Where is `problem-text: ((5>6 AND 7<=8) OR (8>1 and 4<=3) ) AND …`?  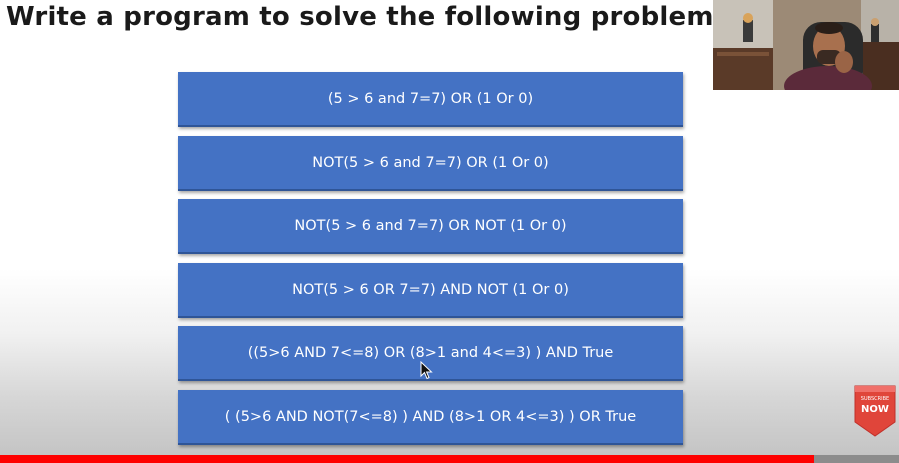
problem-text: ((5>6 AND 7<=8) OR (8>1 and 4<=3) ) AND … is located at coordinates (430, 352).